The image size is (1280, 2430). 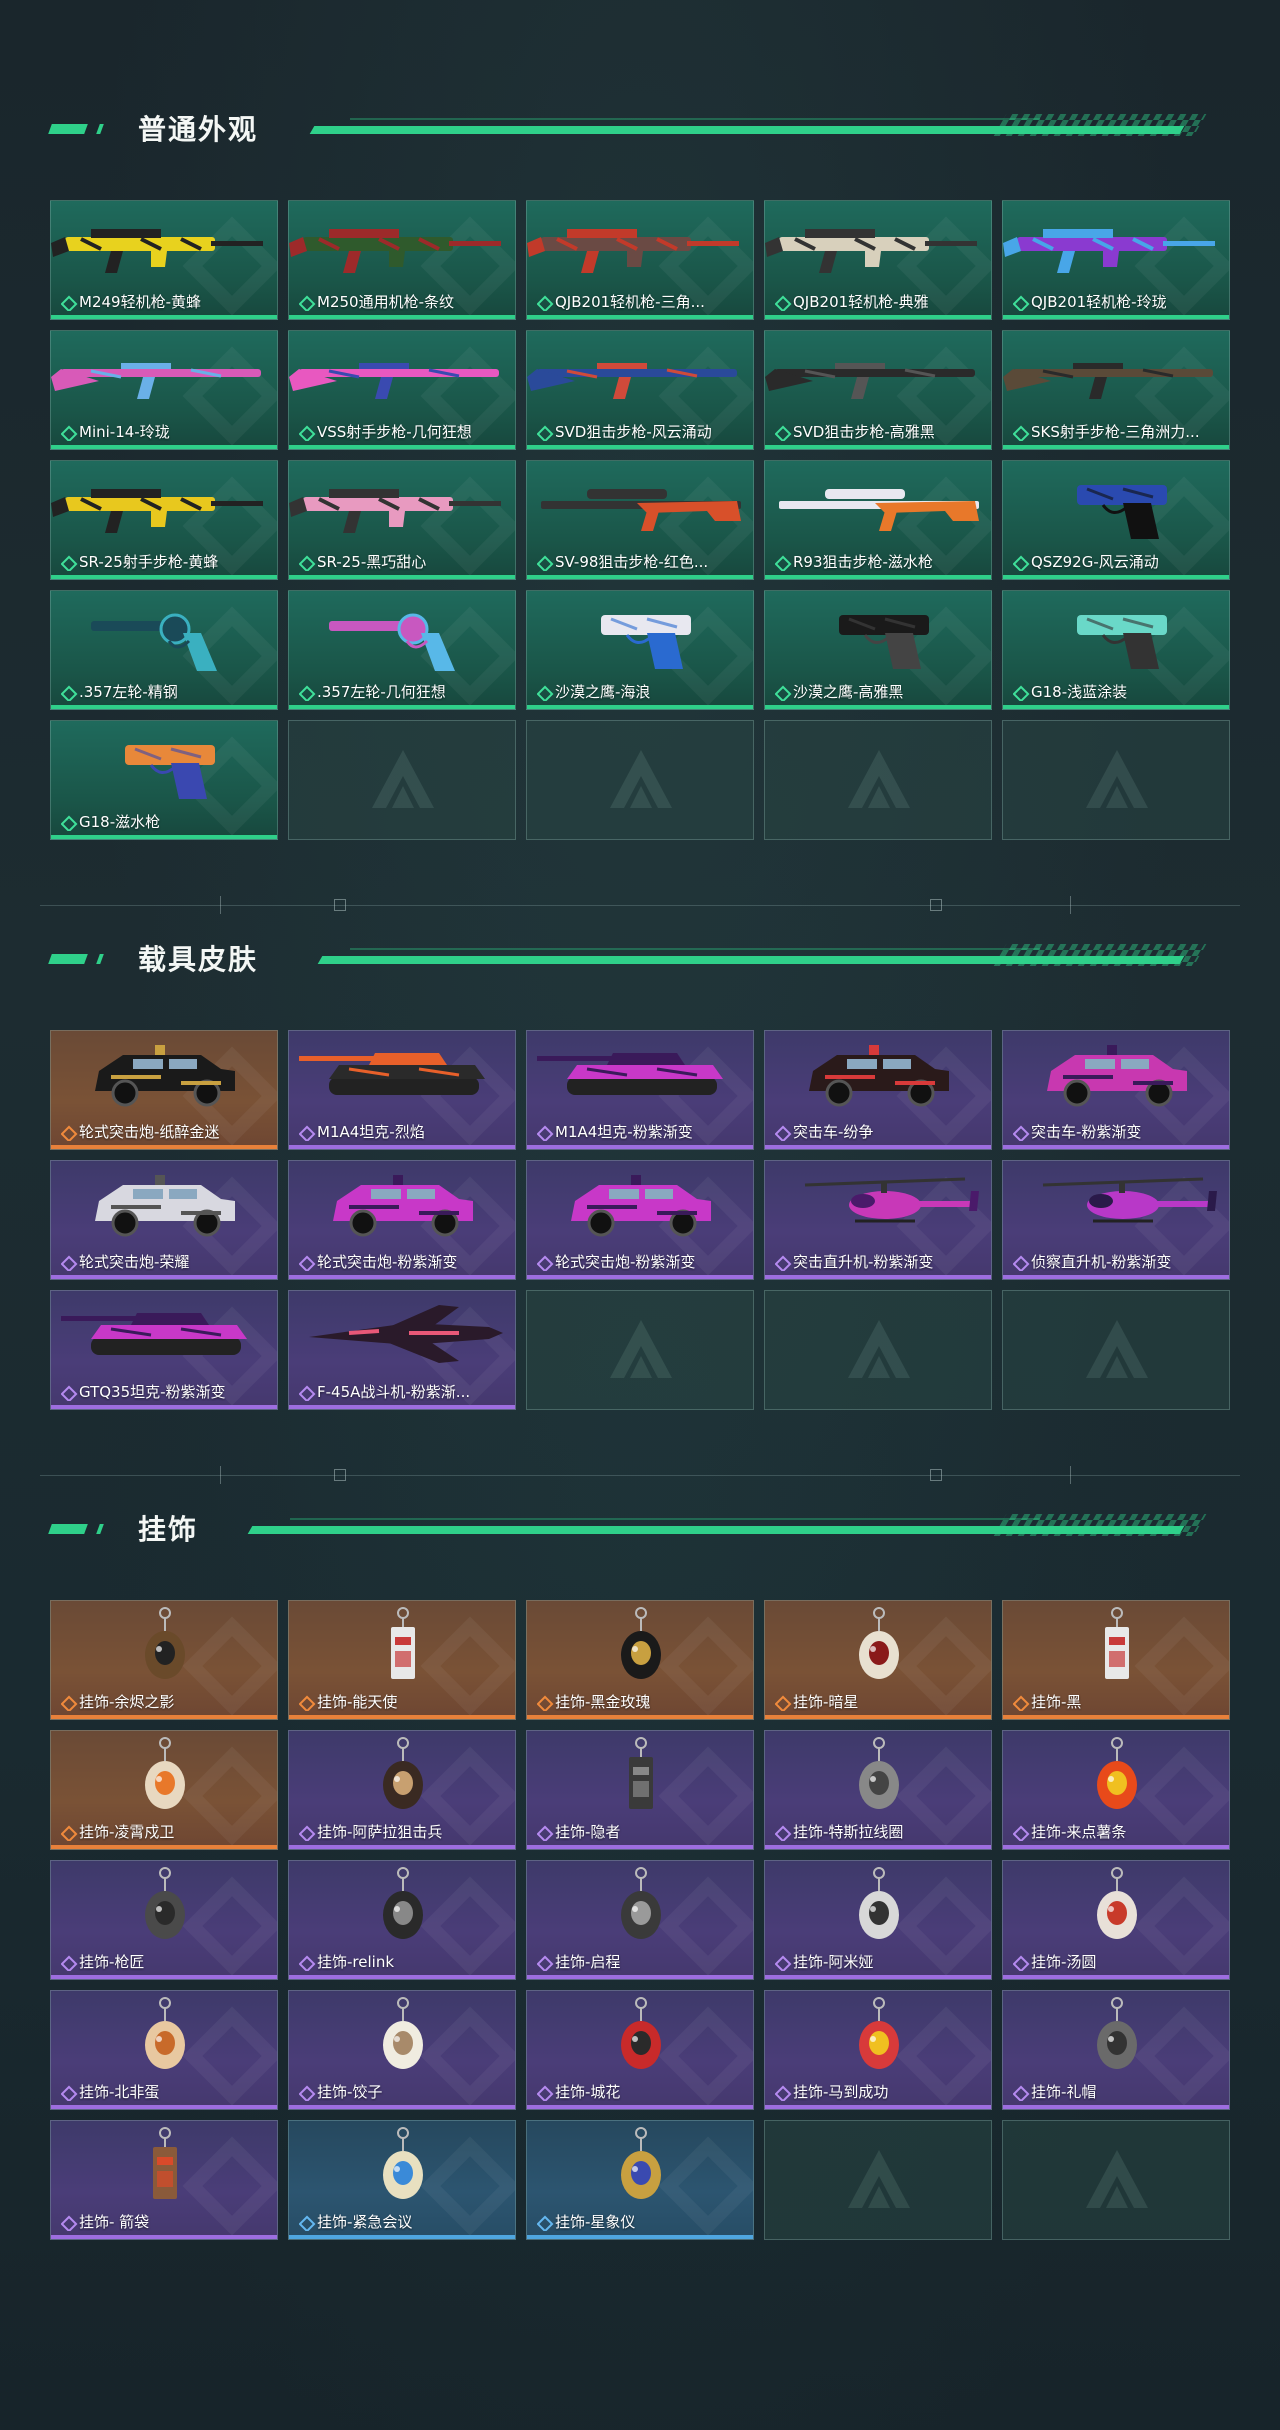 I want to click on item-card: 挂饰-阿萨拉狙击兵, so click(x=402, y=1790).